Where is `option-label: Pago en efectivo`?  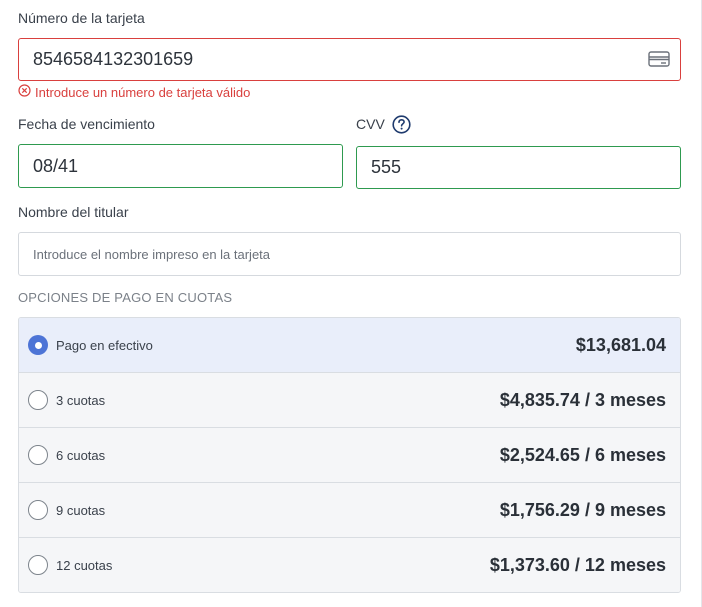 option-label: Pago en efectivo is located at coordinates (104, 345).